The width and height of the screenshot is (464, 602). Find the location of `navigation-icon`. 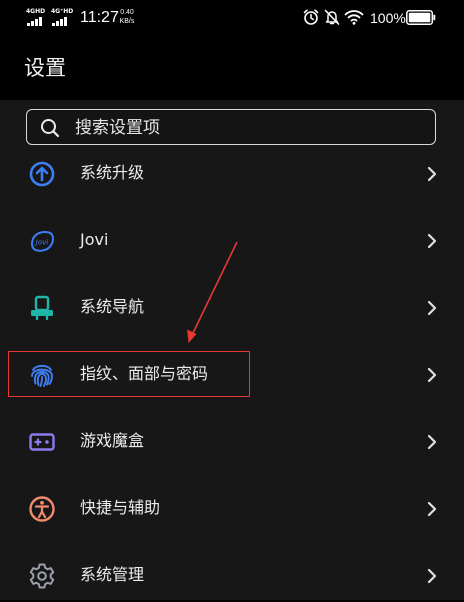

navigation-icon is located at coordinates (42, 308).